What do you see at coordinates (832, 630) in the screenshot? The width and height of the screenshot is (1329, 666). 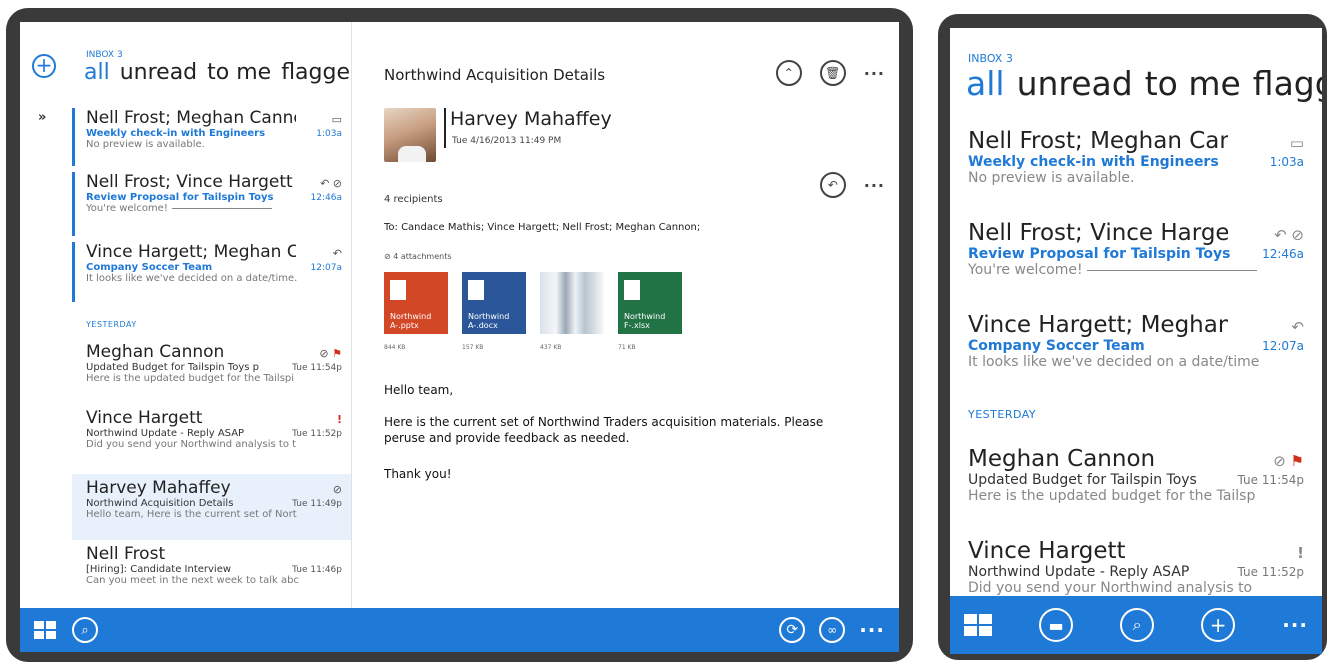 I see `glasses-icon: ∞` at bounding box center [832, 630].